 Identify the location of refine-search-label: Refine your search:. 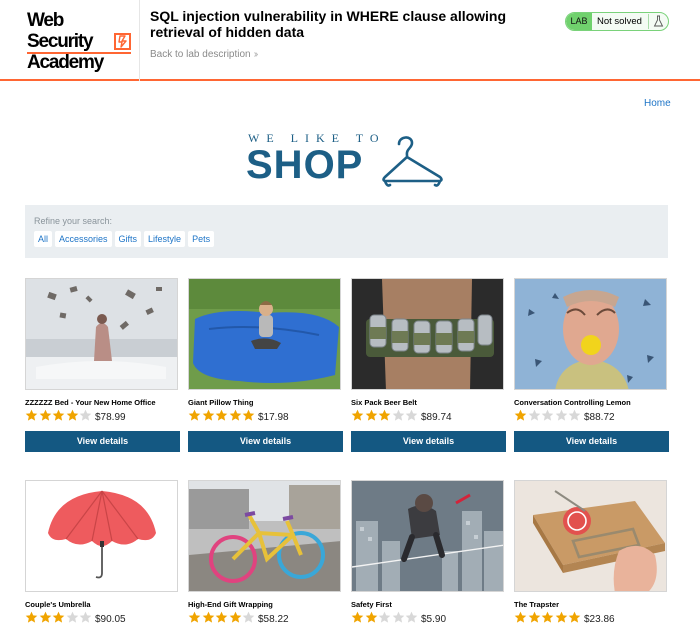
(73, 221).